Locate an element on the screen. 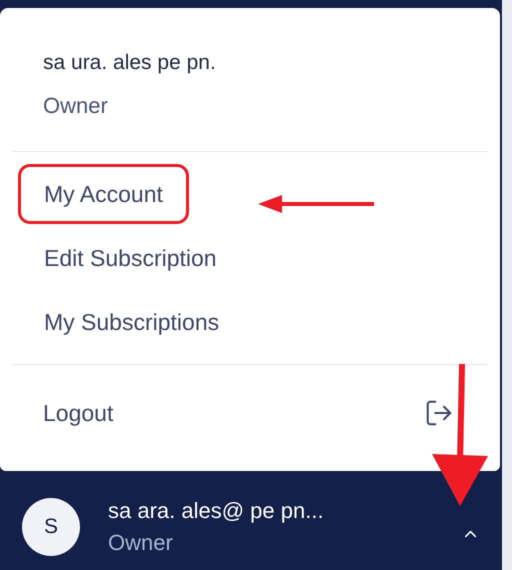 This screenshot has height=570, width=512. menu-item: My Subscriptions is located at coordinates (132, 322).